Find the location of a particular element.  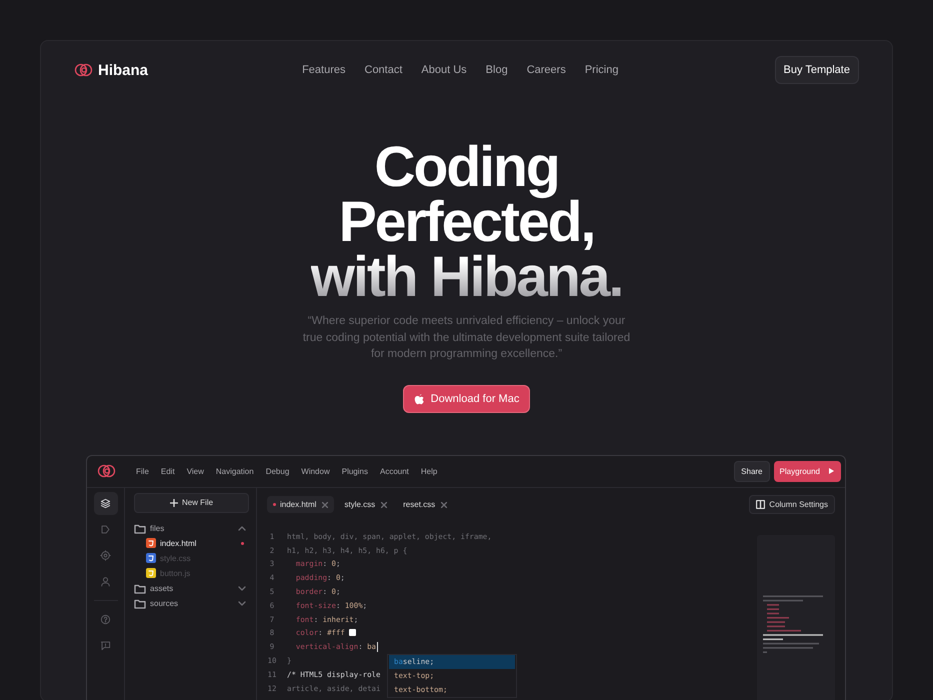

message-icon is located at coordinates (105, 645).